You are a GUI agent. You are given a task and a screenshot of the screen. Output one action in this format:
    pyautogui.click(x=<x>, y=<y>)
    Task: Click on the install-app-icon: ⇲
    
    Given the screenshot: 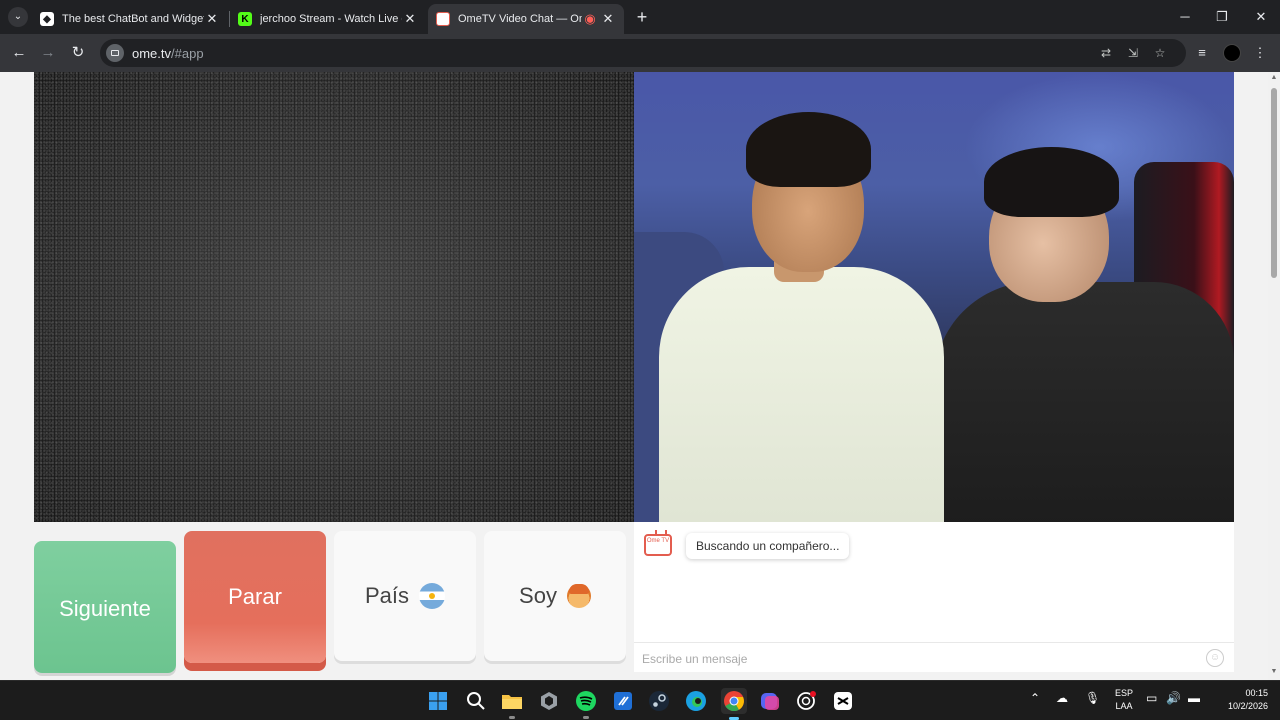 What is the action you would take?
    pyautogui.click(x=1133, y=53)
    